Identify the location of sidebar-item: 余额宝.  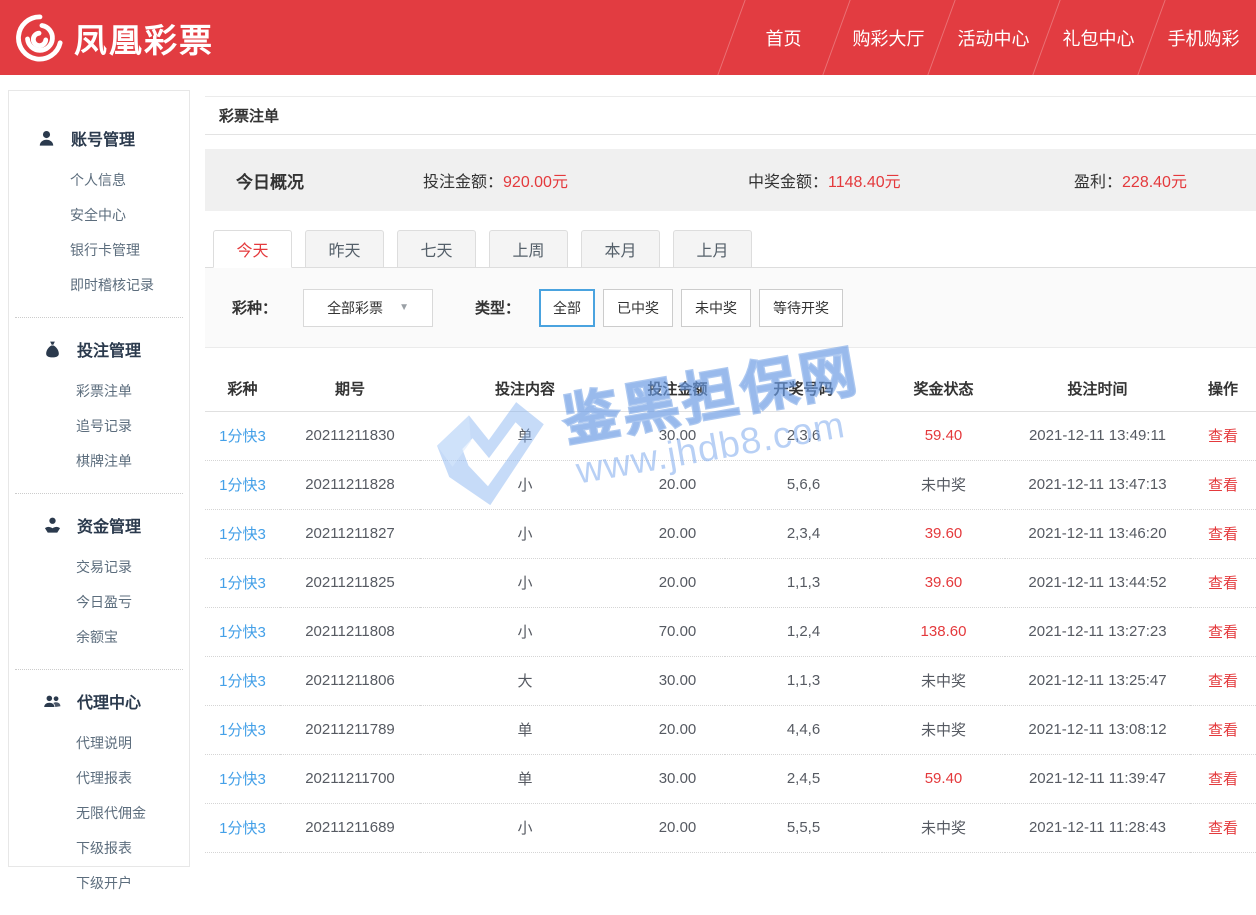
(99, 637).